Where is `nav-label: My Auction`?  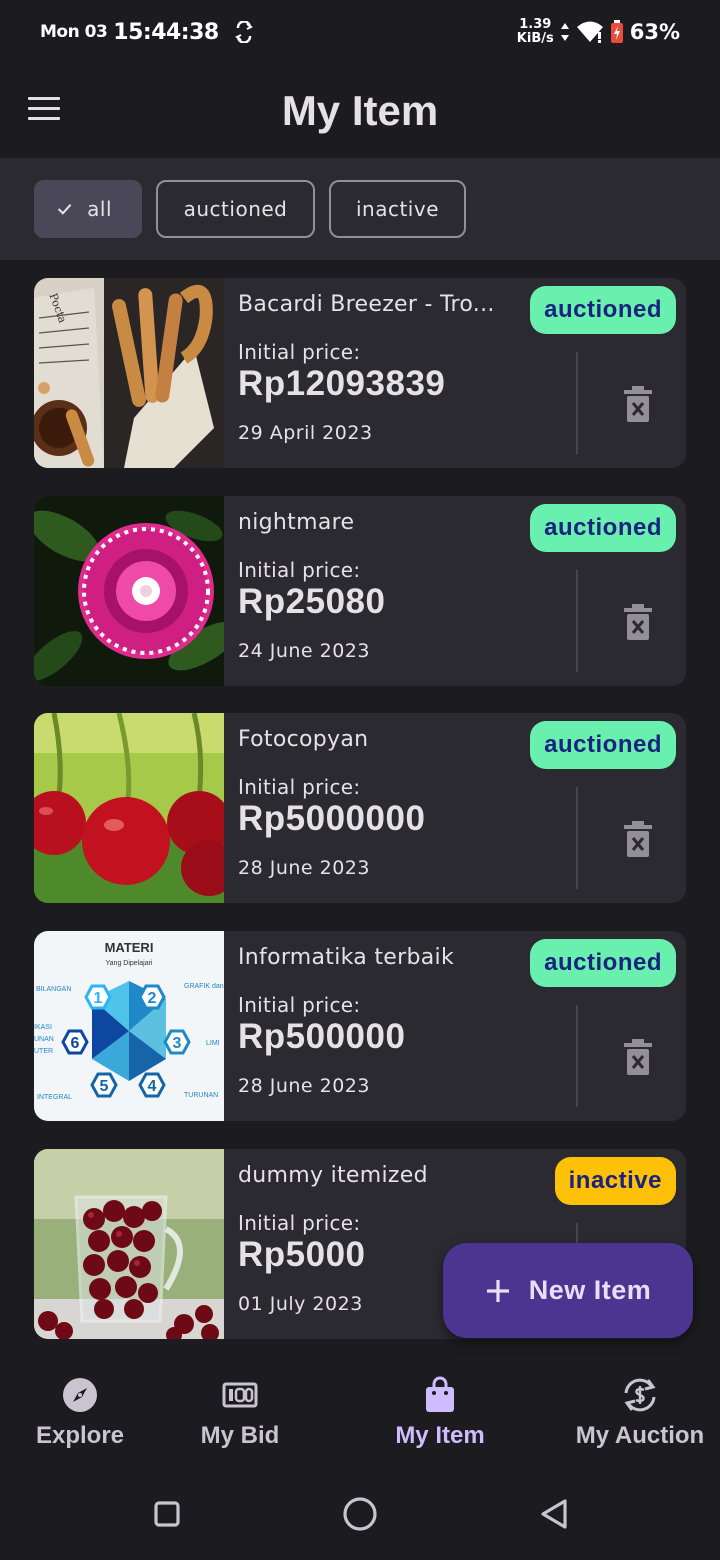
nav-label: My Auction is located at coordinates (640, 1435).